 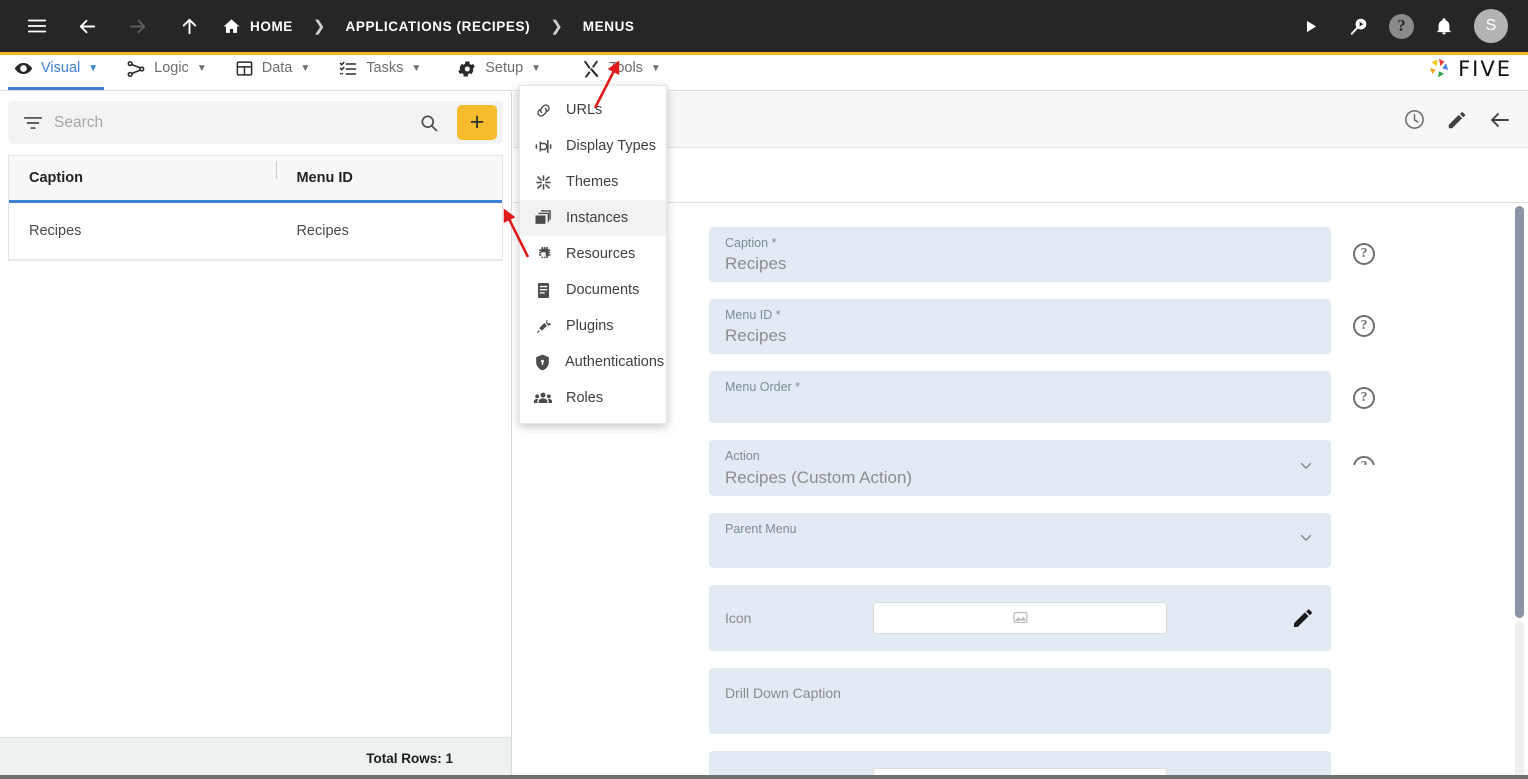 I want to click on menu-item-label: Display Types, so click(x=611, y=146).